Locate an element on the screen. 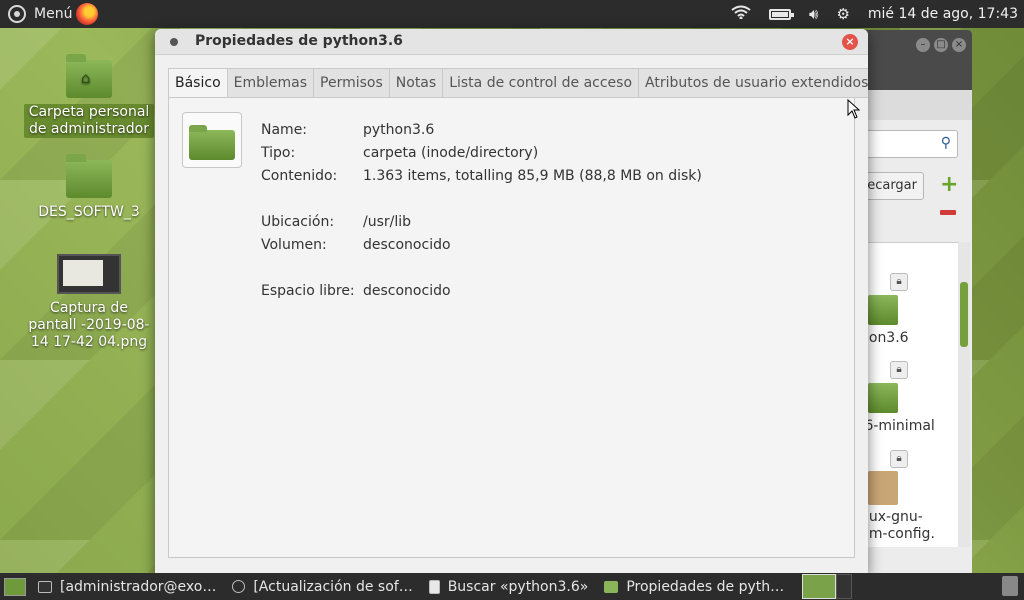 This screenshot has height=600, width=1024. property-value: carpeta (inode/directory) is located at coordinates (451, 152).